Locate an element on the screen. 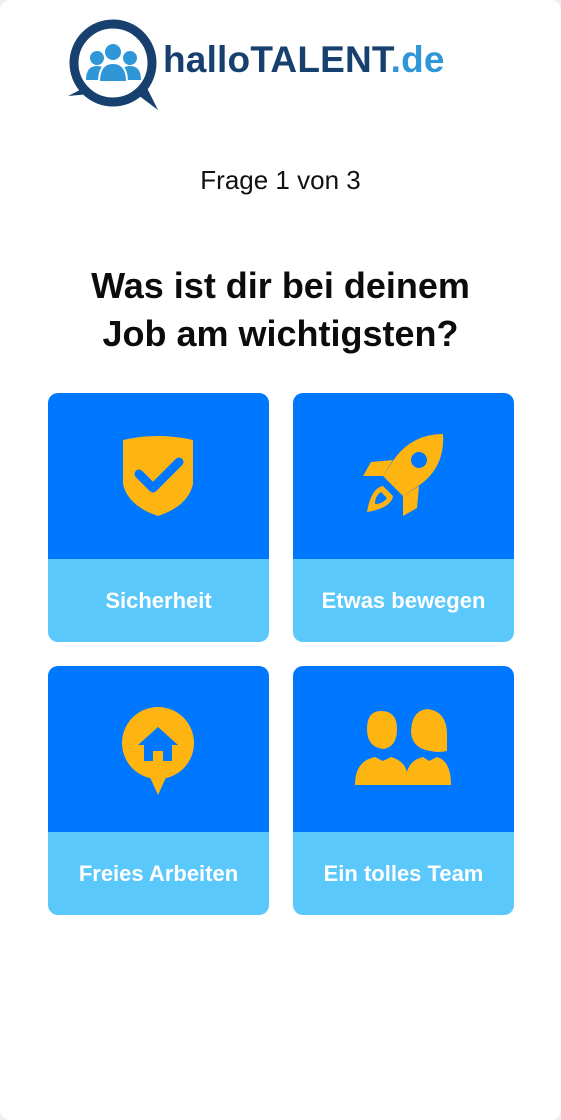 Image resolution: width=561 pixels, height=1120 pixels. option-label: Sicherheit is located at coordinates (158, 600).